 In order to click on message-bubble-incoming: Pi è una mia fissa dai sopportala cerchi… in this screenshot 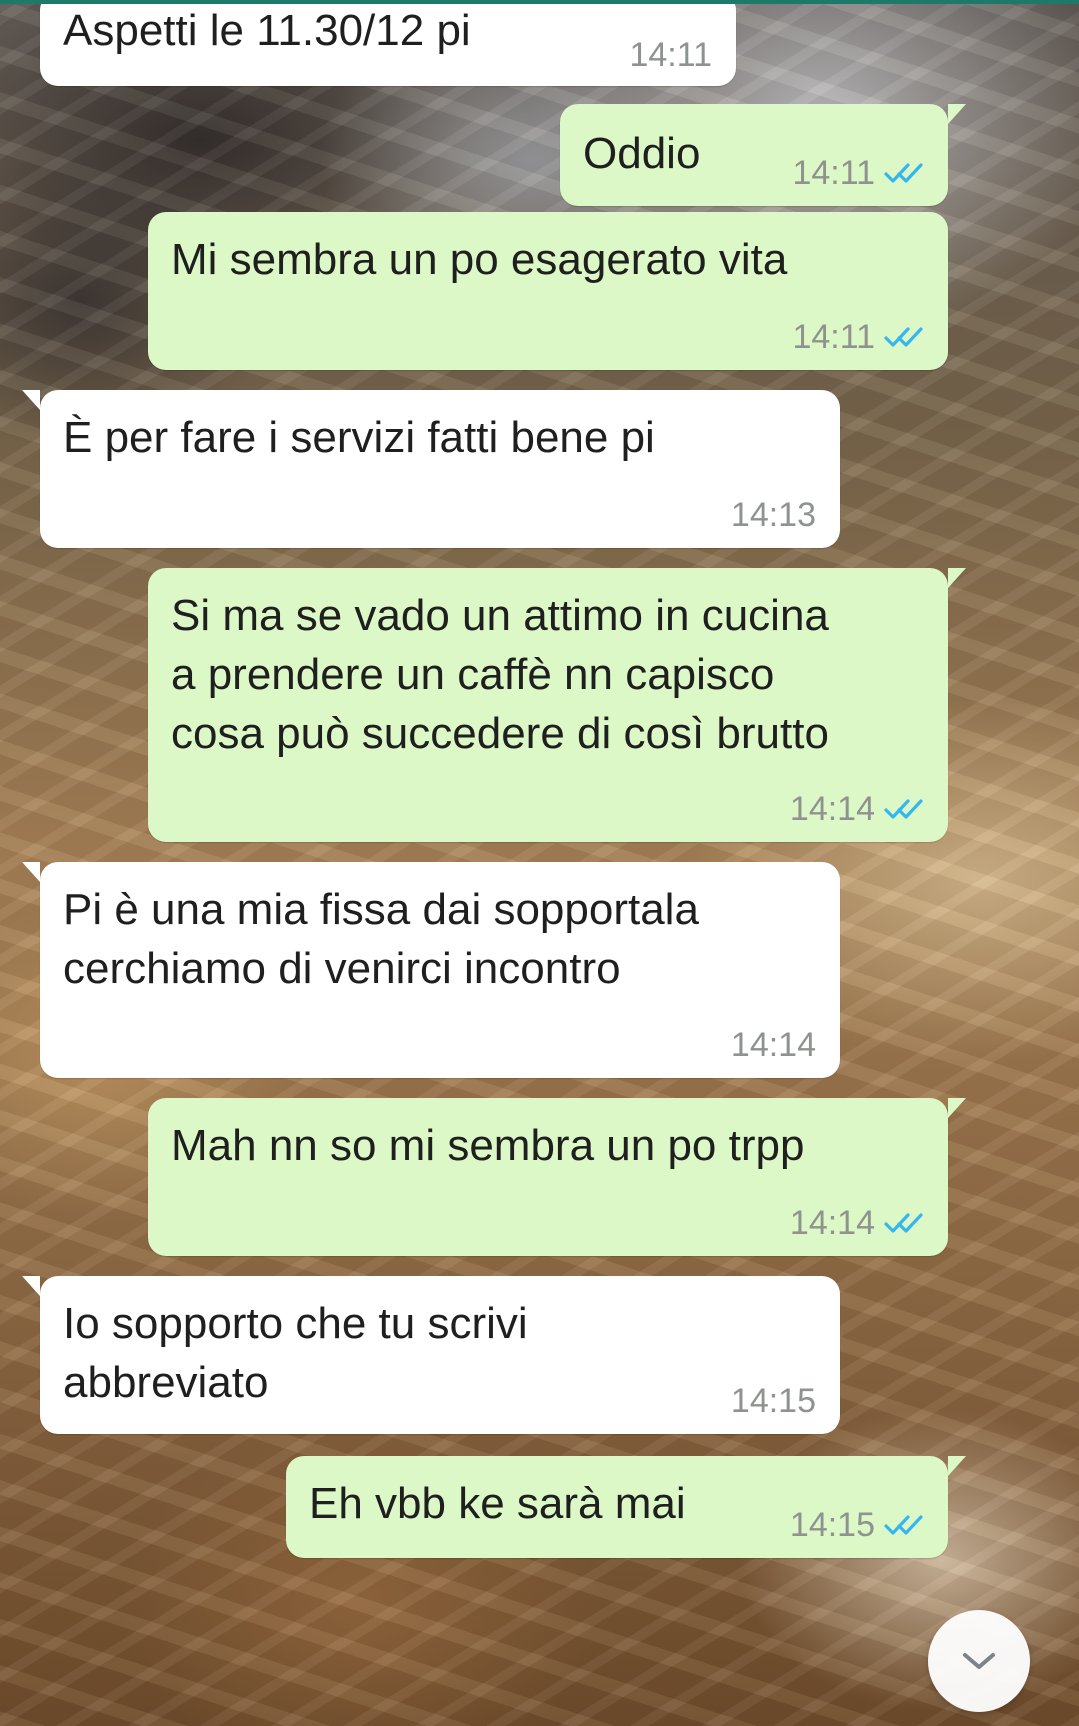, I will do `click(431, 970)`.